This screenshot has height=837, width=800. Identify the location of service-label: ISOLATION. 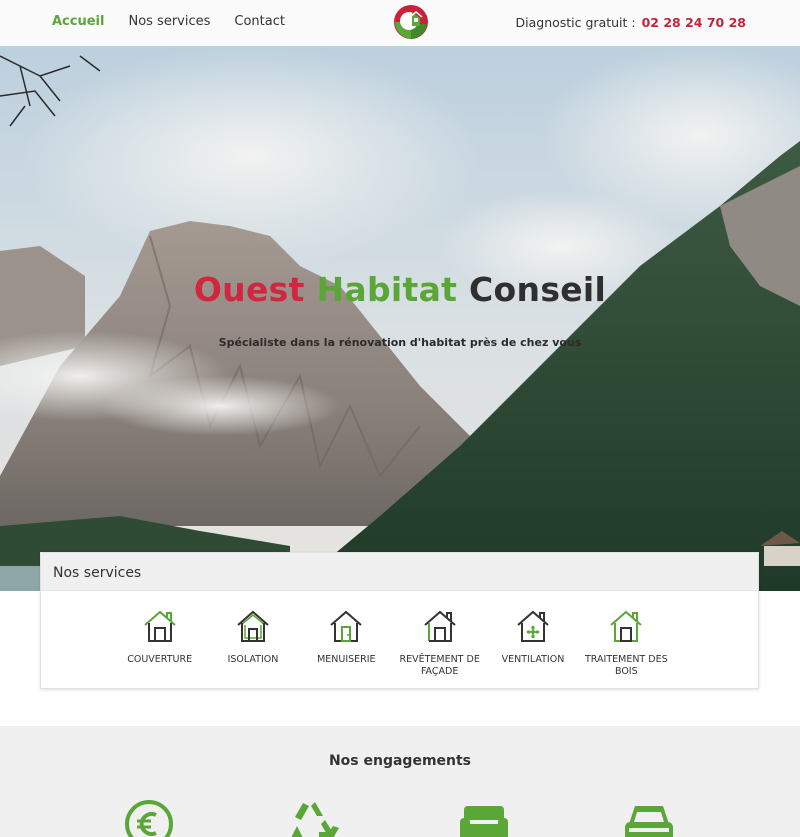
(253, 659).